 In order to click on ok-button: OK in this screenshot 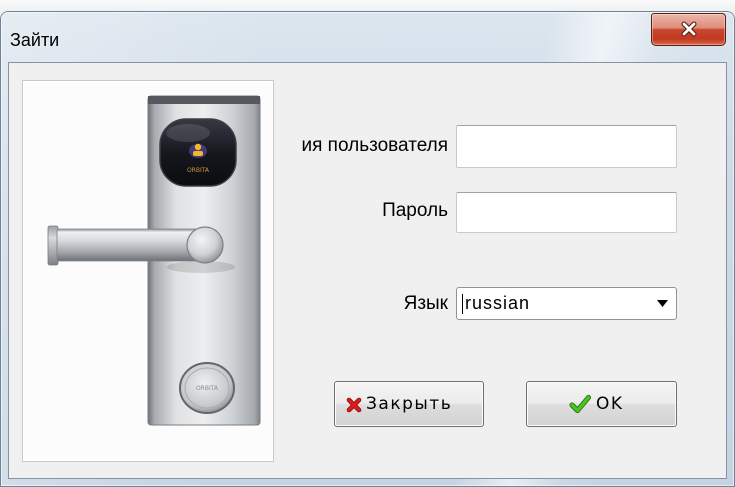, I will do `click(601, 404)`.